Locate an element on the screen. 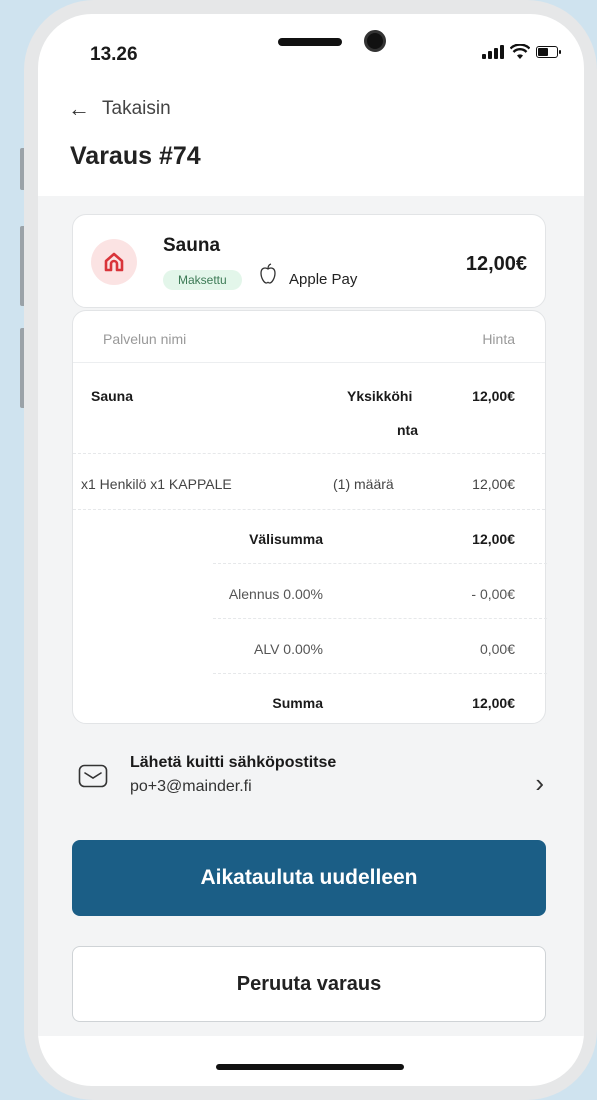 The image size is (597, 1100). total-value: 12,00€ is located at coordinates (493, 703).